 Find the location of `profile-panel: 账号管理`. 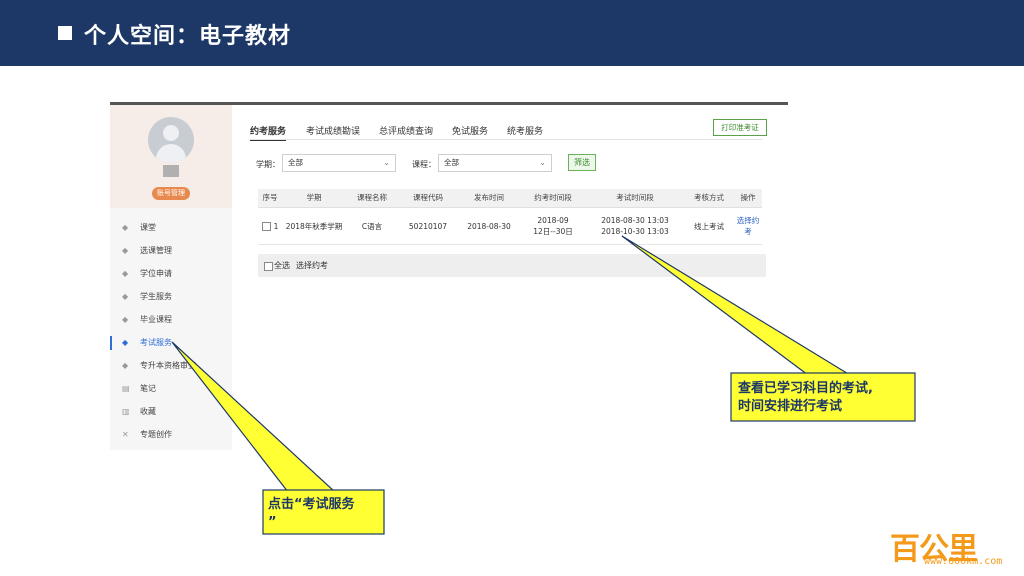

profile-panel: 账号管理 is located at coordinates (171, 156).